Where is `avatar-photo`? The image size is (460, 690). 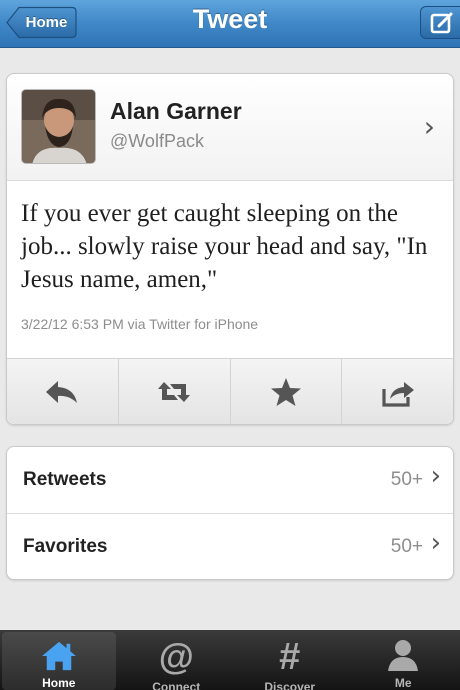 avatar-photo is located at coordinates (58, 126).